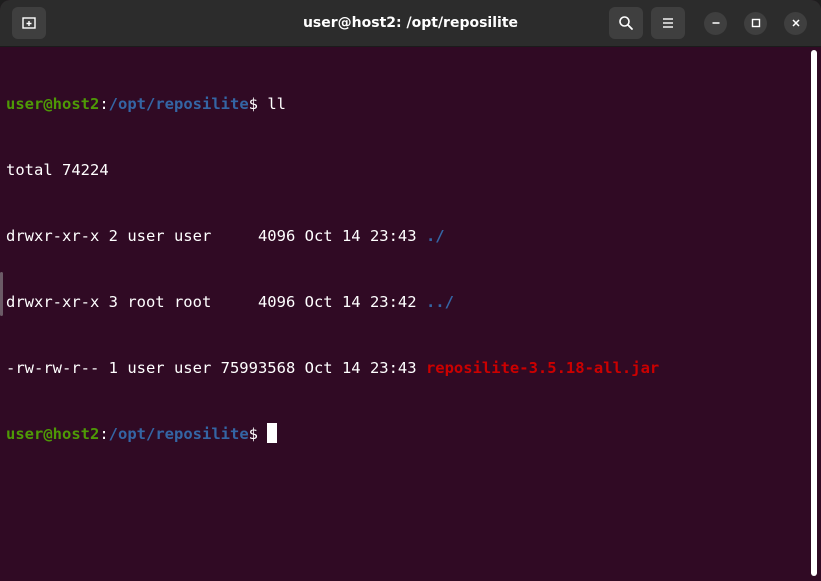  I want to click on file-name: ../, so click(439, 302).